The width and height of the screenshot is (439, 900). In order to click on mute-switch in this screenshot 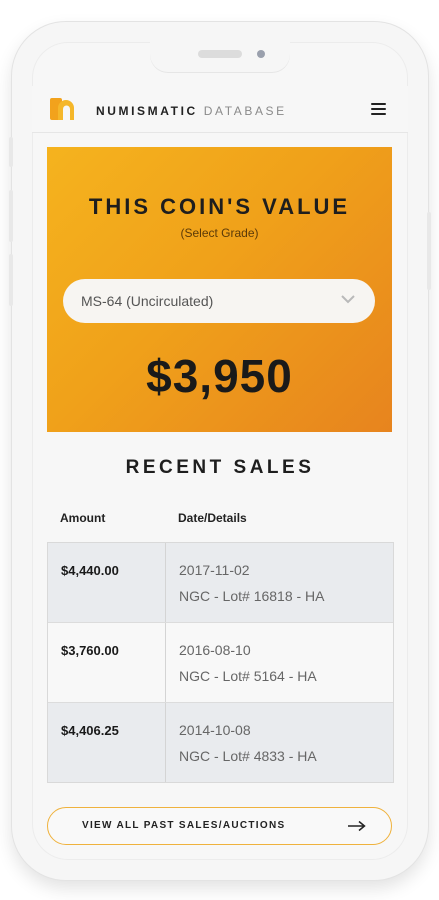, I will do `click(11, 152)`.